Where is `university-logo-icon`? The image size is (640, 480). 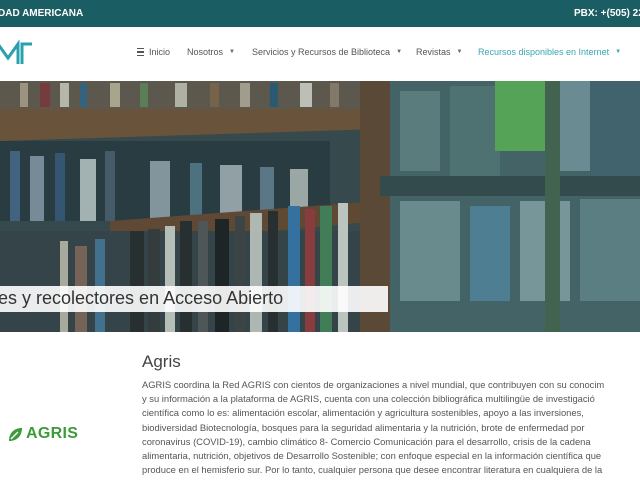
university-logo-icon is located at coordinates (18, 53).